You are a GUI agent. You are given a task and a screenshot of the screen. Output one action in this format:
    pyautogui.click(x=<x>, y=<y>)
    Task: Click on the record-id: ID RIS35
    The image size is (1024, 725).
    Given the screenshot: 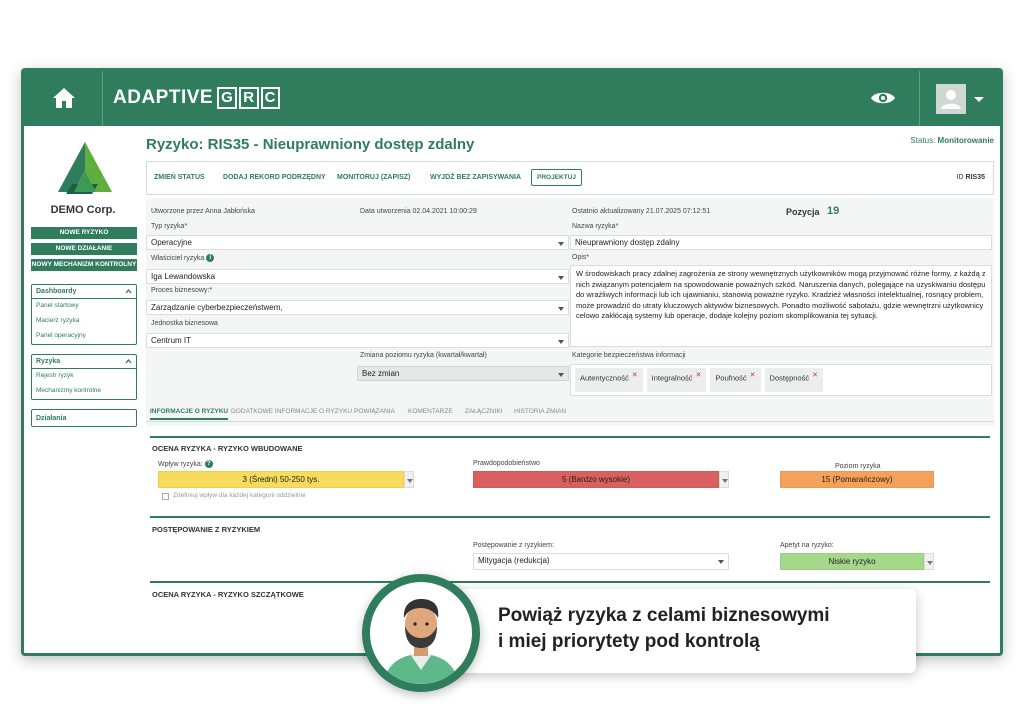 What is the action you would take?
    pyautogui.click(x=971, y=177)
    